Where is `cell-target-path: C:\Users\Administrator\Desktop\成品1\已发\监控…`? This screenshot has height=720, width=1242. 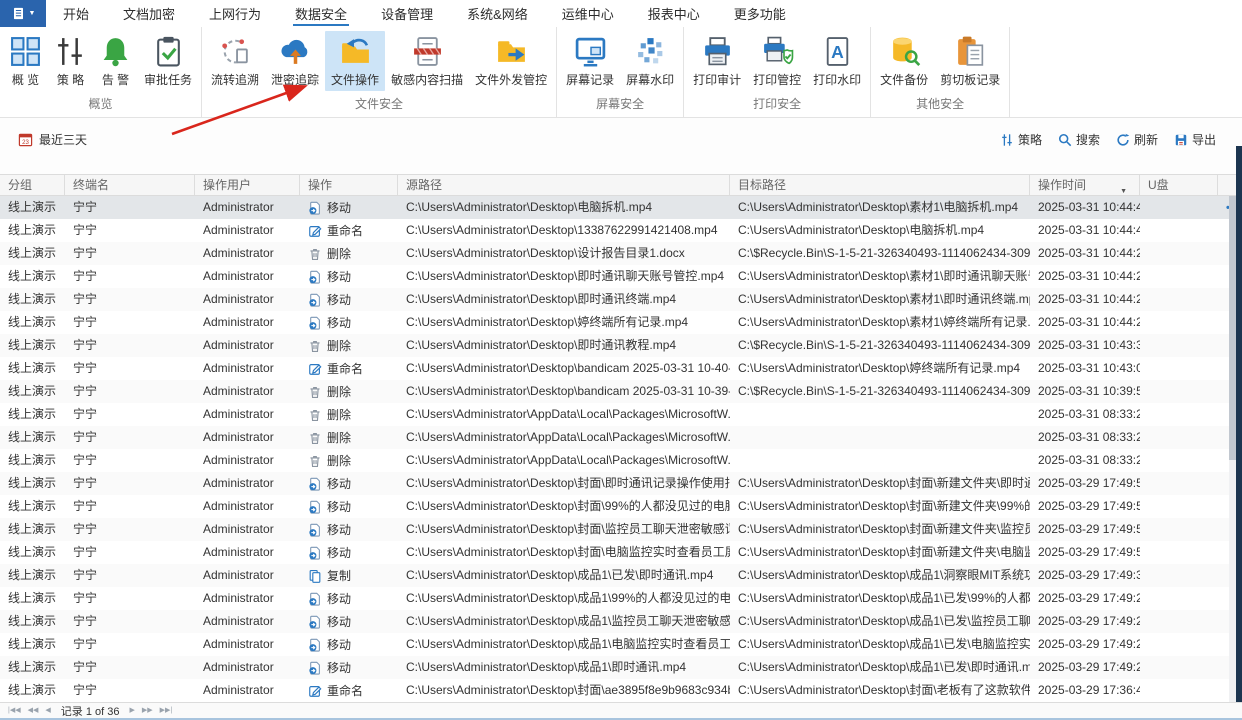
cell-target-path: C:\Users\Administrator\Desktop\成品1\已发\监控… is located at coordinates (884, 621).